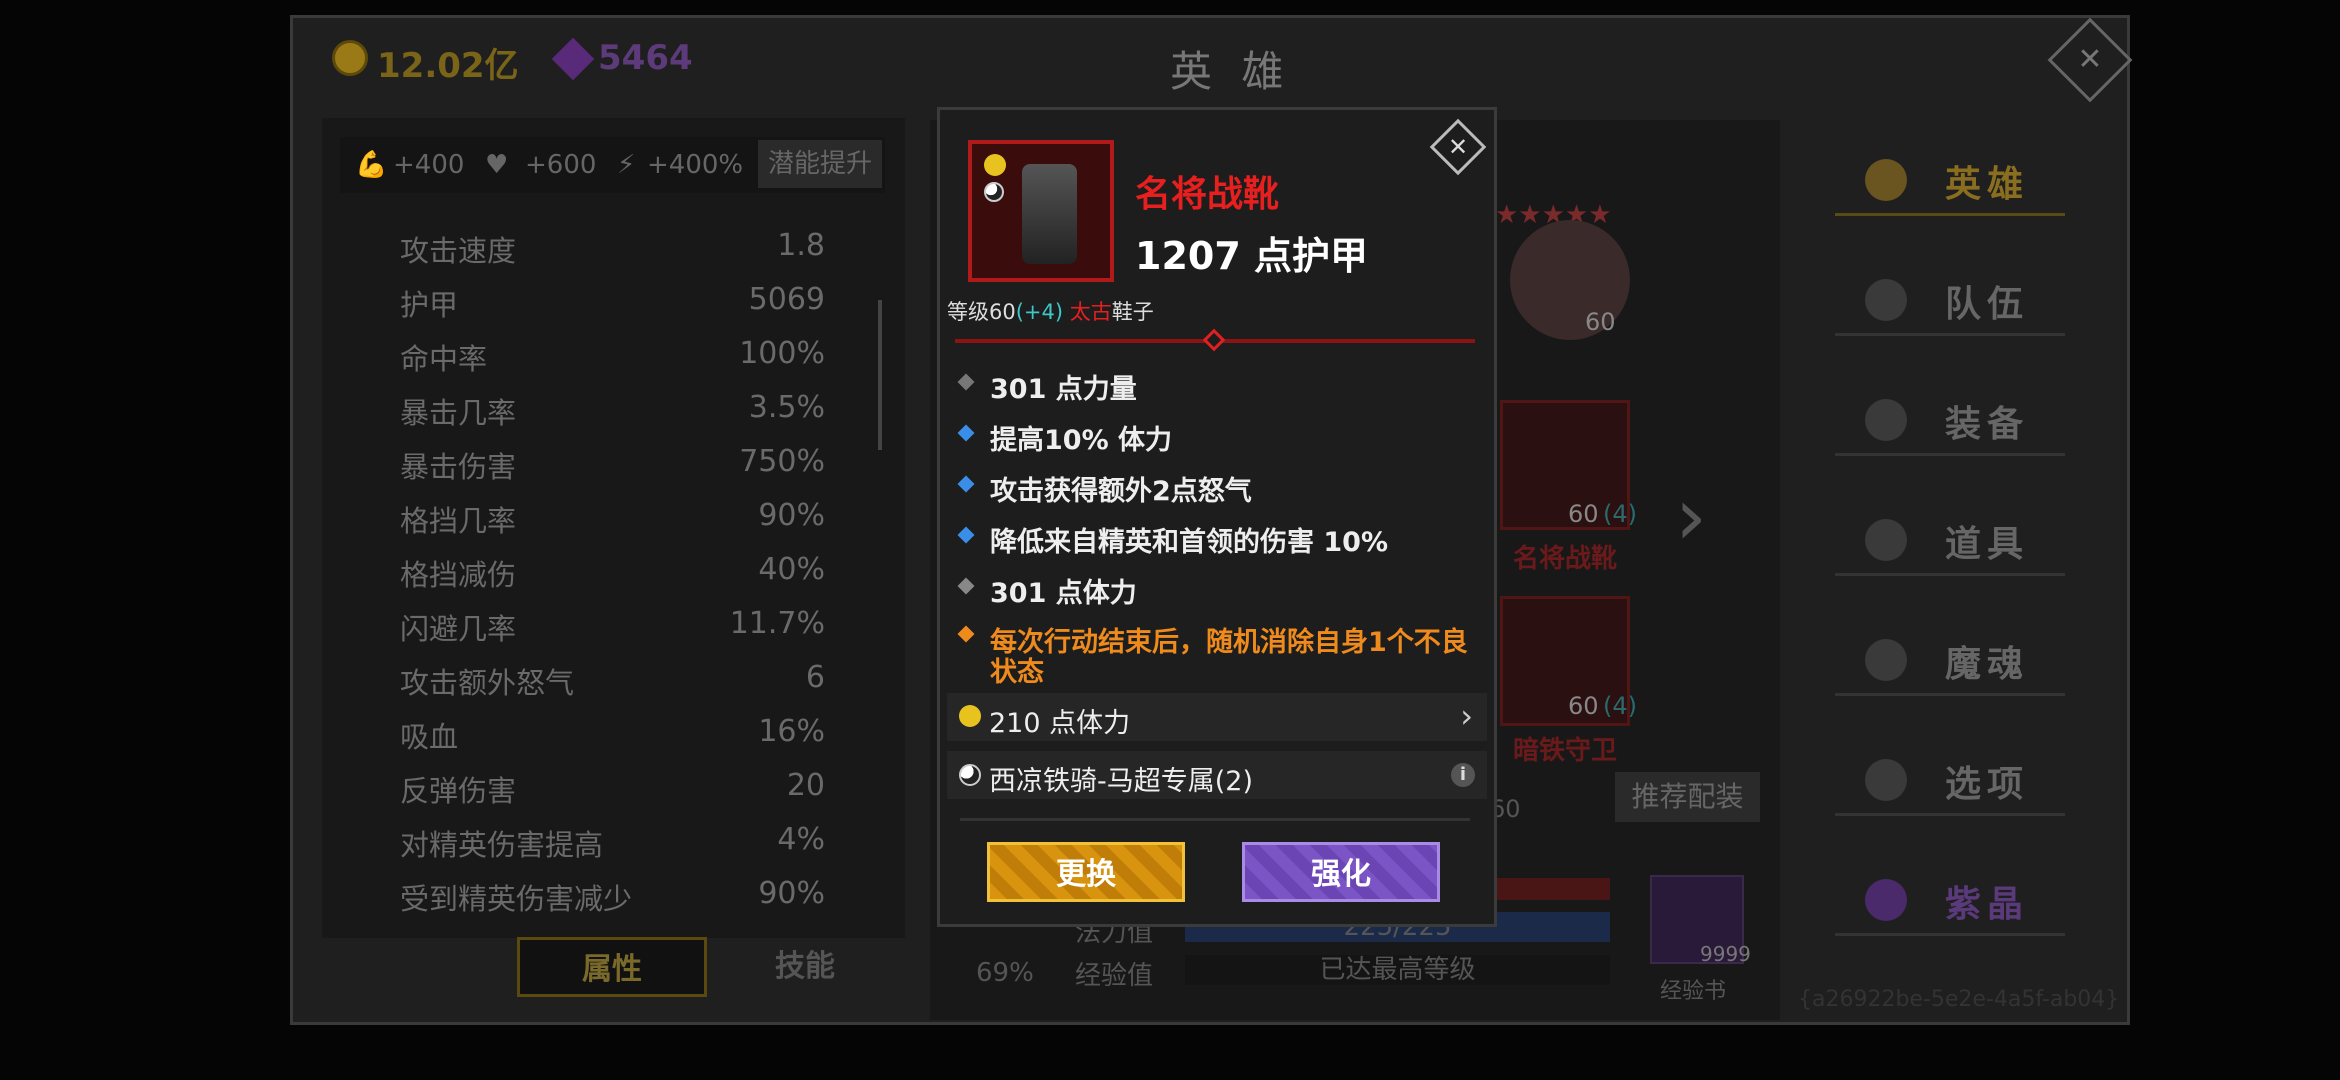  What do you see at coordinates (981, 312) in the screenshot?
I see `item-level: 等级60` at bounding box center [981, 312].